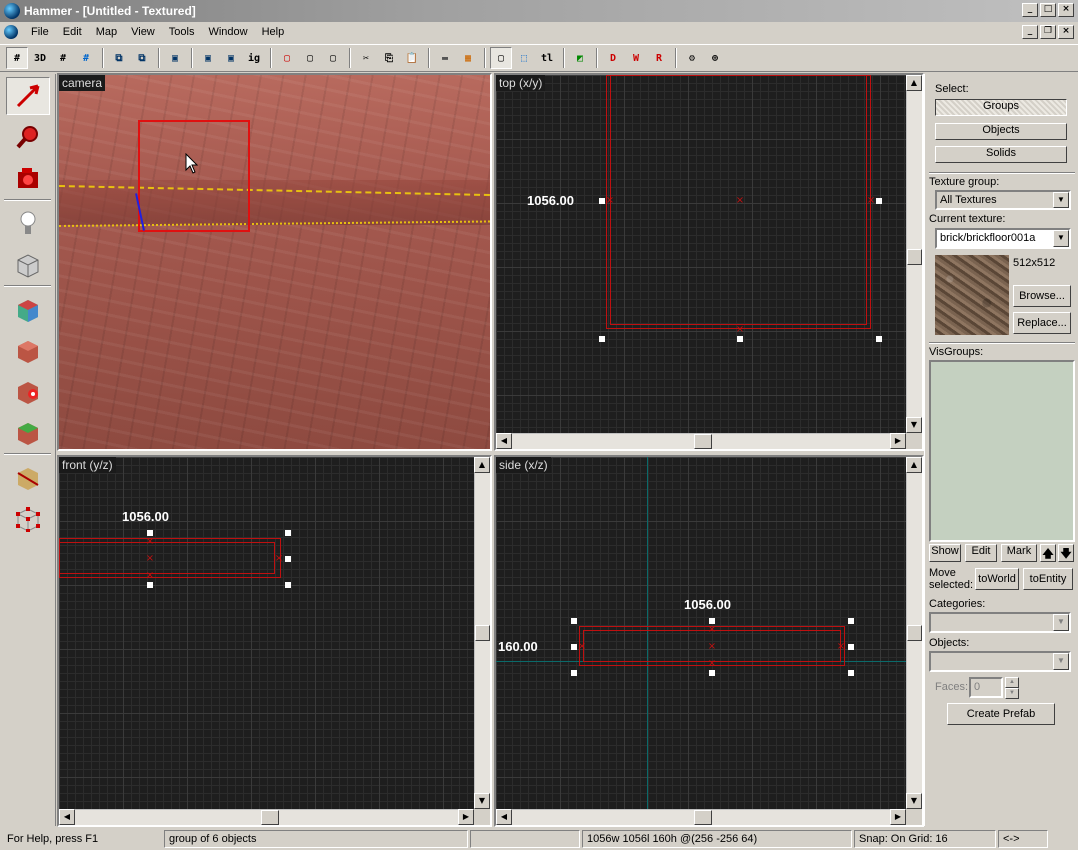 The image size is (1078, 850). I want to click on paste-icon: 📋, so click(412, 58).